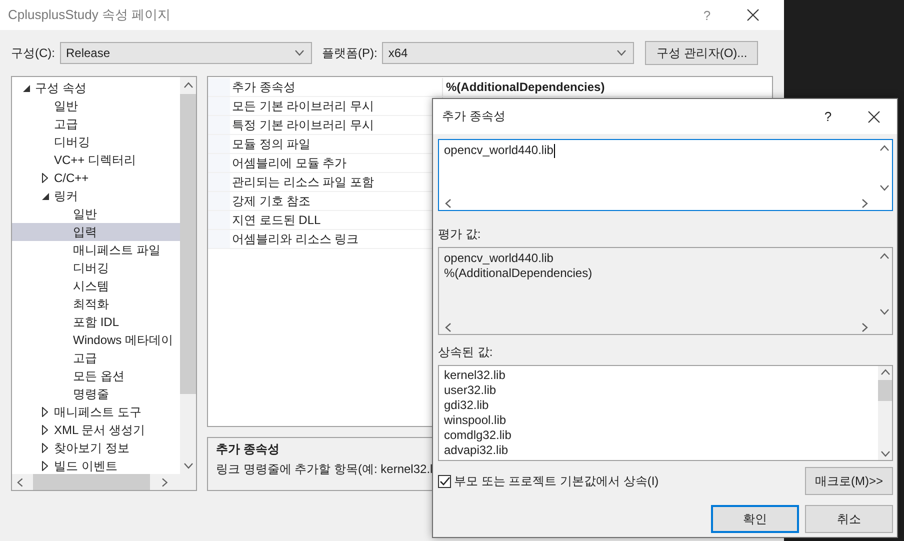 Image resolution: width=904 pixels, height=541 pixels. I want to click on tree-item: 찾아보기 정보, so click(96, 448).